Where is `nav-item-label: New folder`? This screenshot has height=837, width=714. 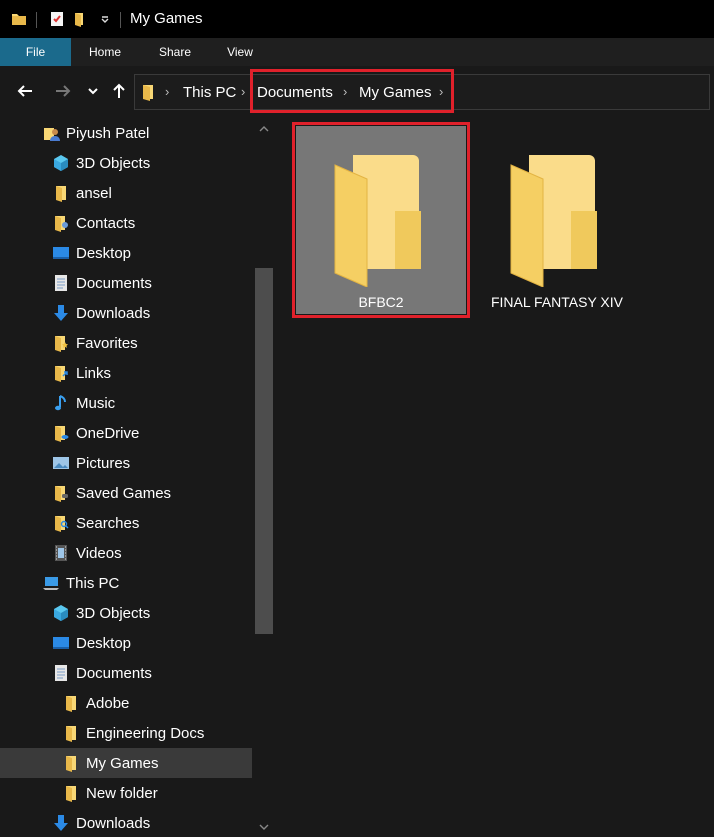
nav-item-label: New folder is located at coordinates (122, 793).